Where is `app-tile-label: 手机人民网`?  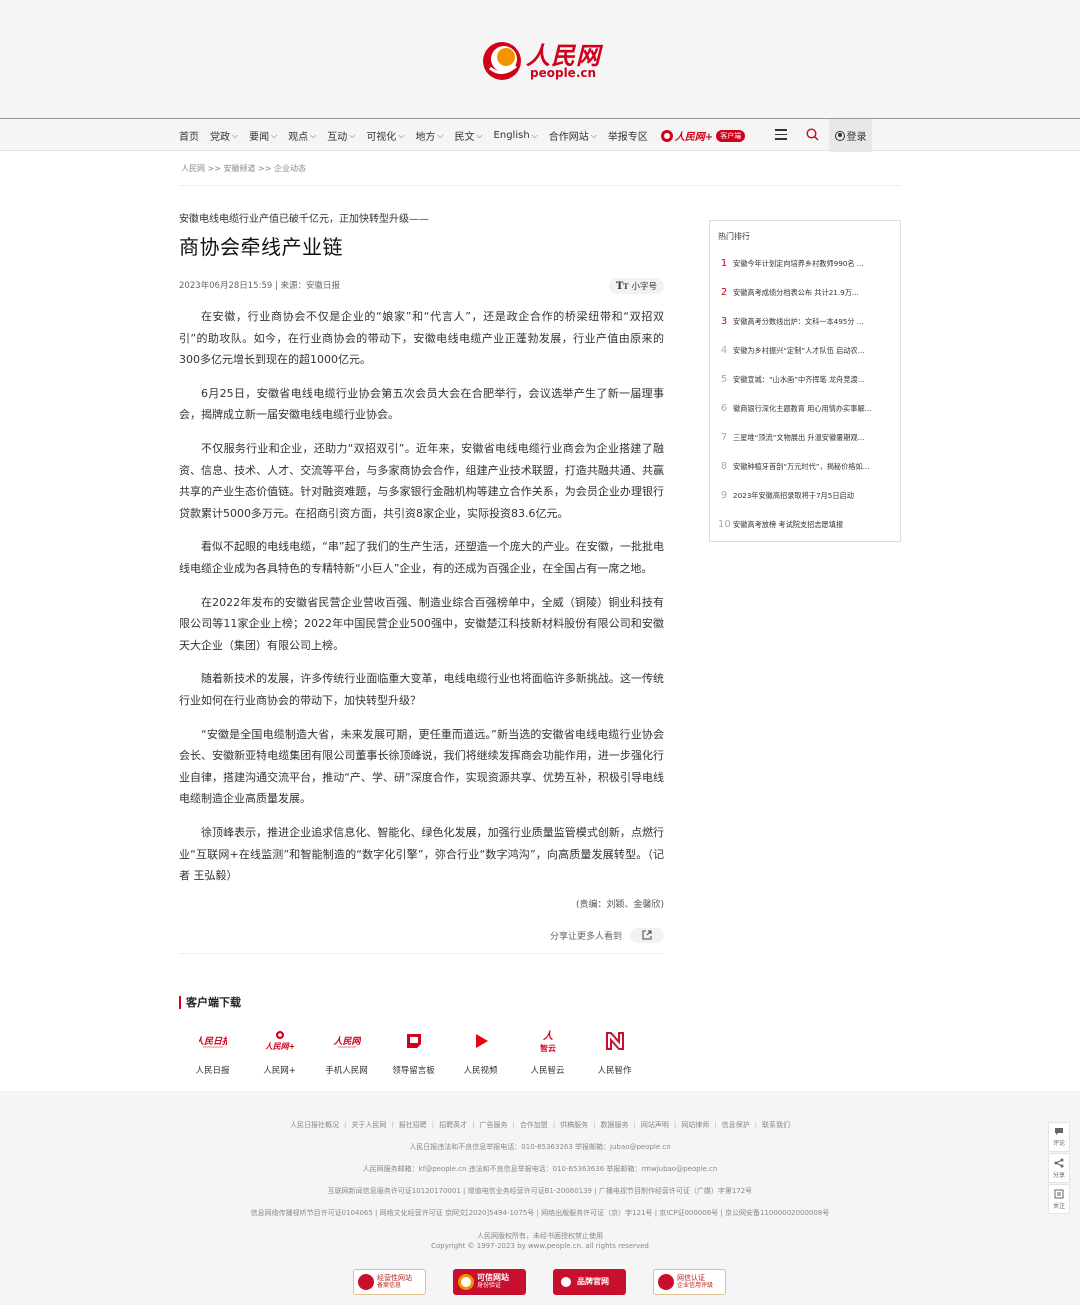
app-tile-label: 手机人民网 is located at coordinates (346, 1071).